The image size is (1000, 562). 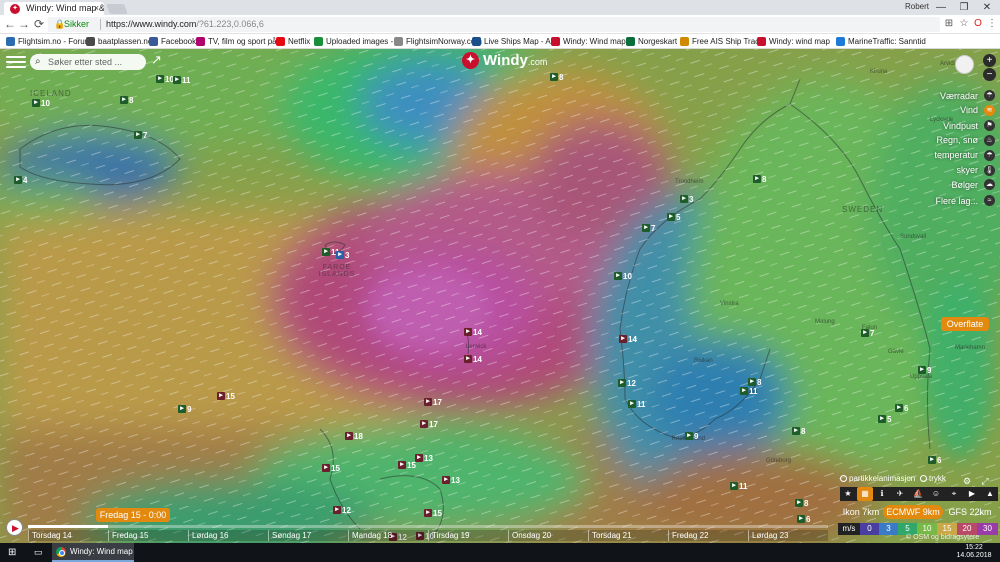 I want to click on bookmark-item: FlightsimNorway.com, so click(x=438, y=41).